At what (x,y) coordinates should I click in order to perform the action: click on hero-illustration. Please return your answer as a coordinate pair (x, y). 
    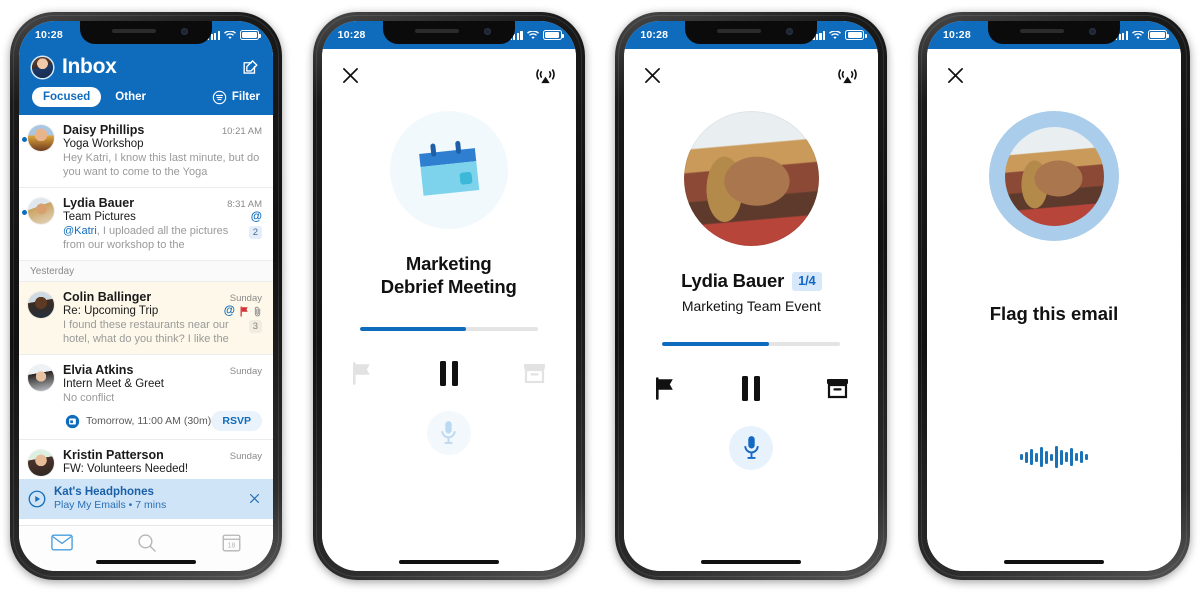
    Looking at the image, I should click on (449, 170).